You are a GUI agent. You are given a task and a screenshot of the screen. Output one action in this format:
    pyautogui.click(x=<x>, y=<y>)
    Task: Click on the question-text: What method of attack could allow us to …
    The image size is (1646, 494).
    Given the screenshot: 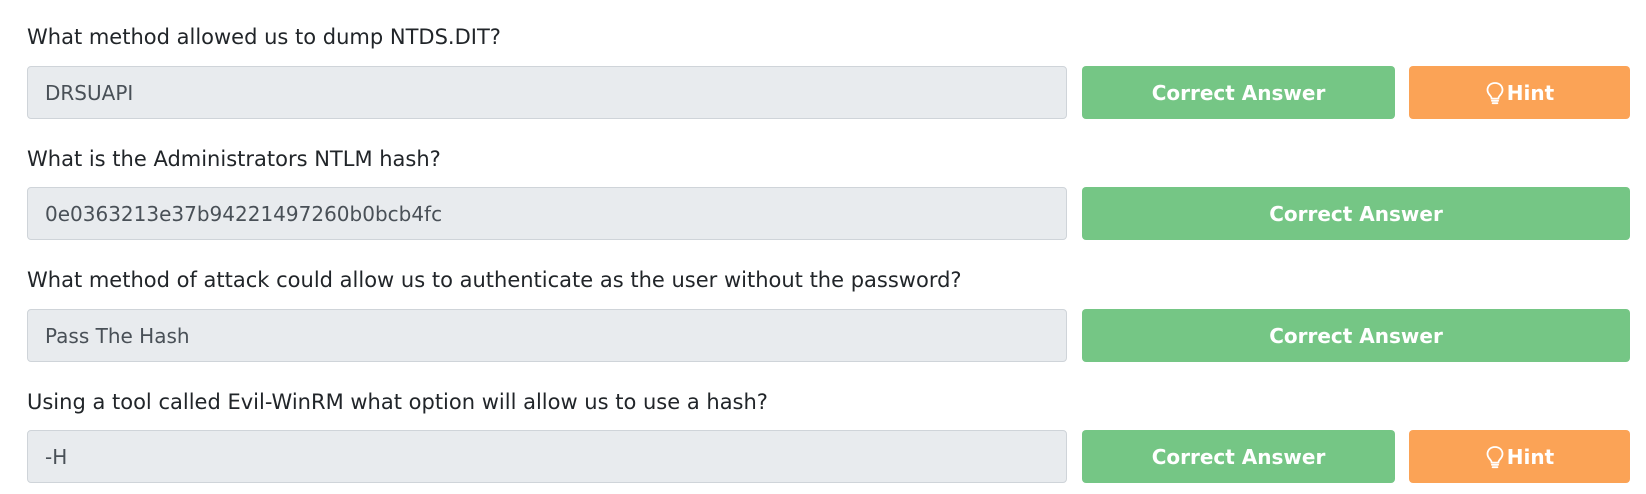 What is the action you would take?
    pyautogui.click(x=494, y=280)
    